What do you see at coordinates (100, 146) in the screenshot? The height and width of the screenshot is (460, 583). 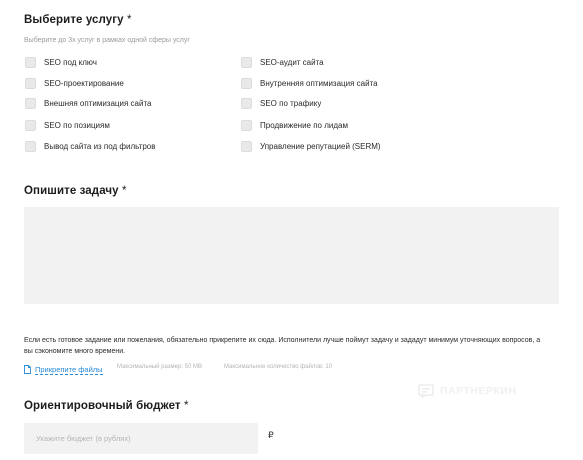 I see `service-option-label: Вывод сайта из под фильтров` at bounding box center [100, 146].